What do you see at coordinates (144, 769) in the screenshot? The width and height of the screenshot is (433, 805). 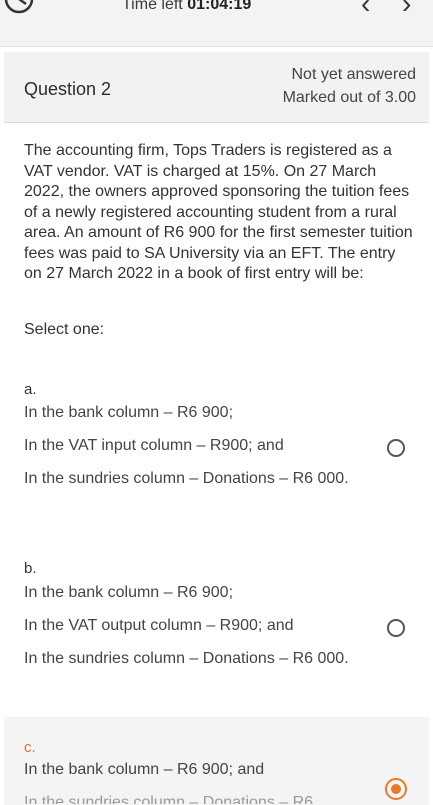 I see `option-line: In the bank column – R6 900; and` at bounding box center [144, 769].